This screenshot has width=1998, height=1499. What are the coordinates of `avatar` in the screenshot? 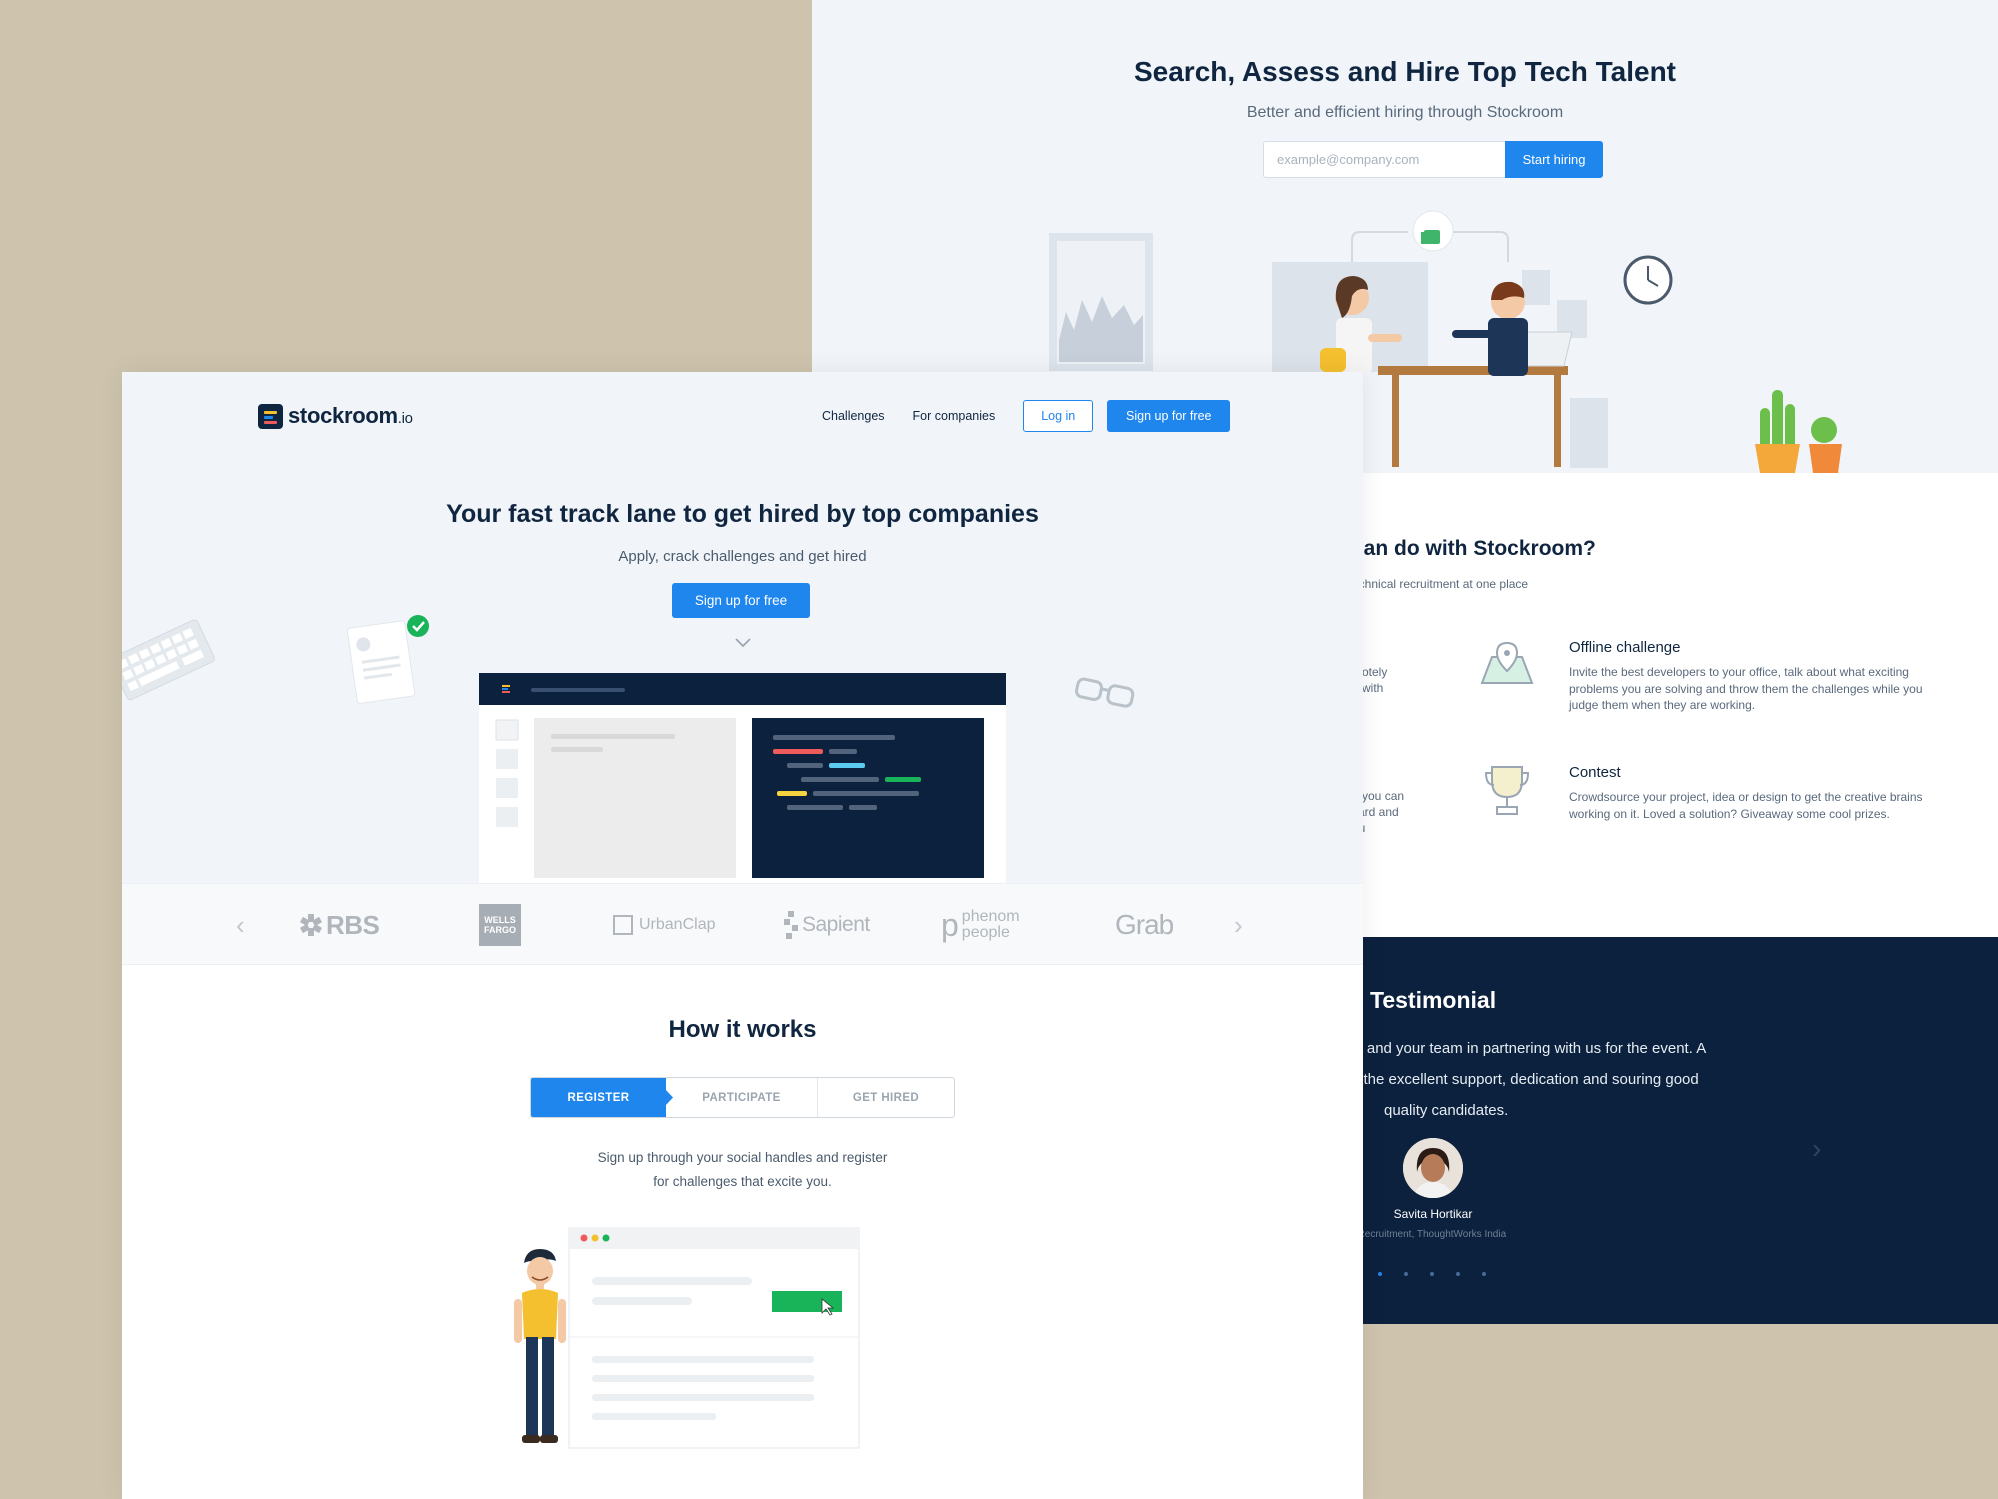 It's located at (1433, 1168).